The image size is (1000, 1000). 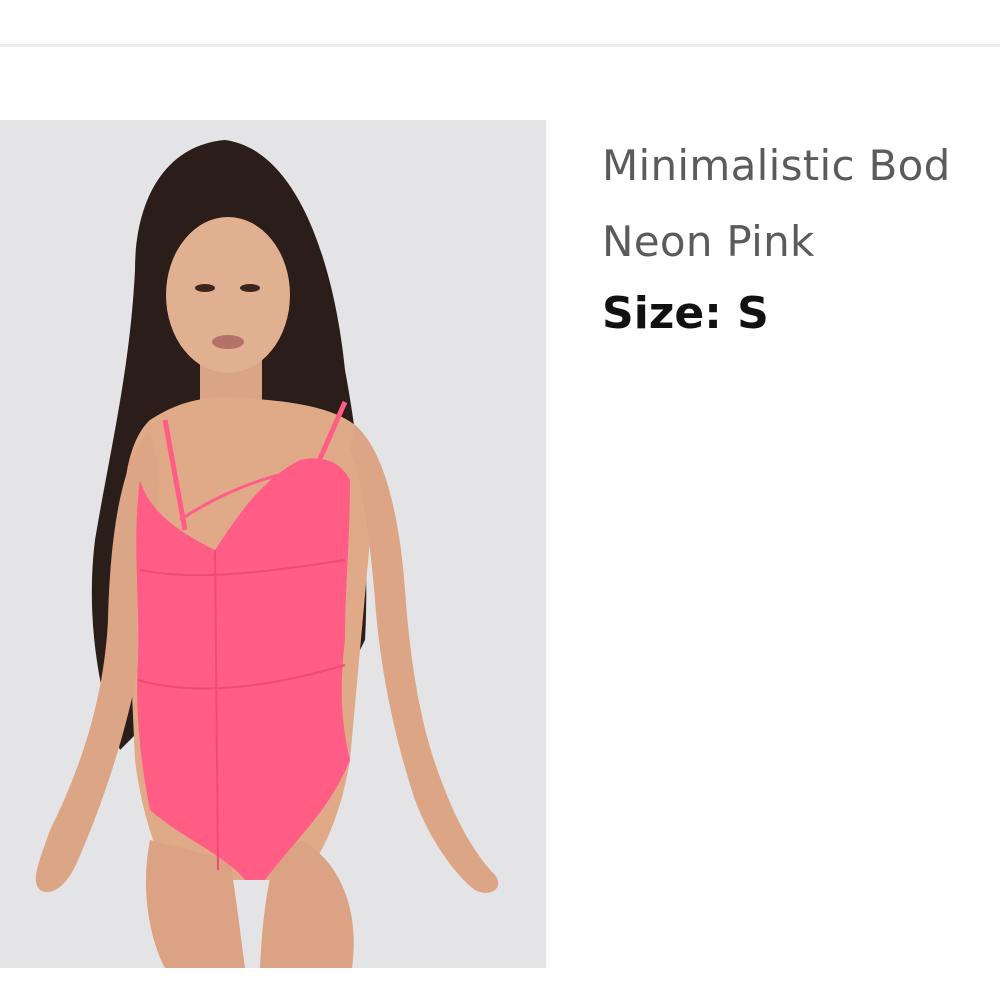 I want to click on size-label: Size:, so click(x=662, y=313).